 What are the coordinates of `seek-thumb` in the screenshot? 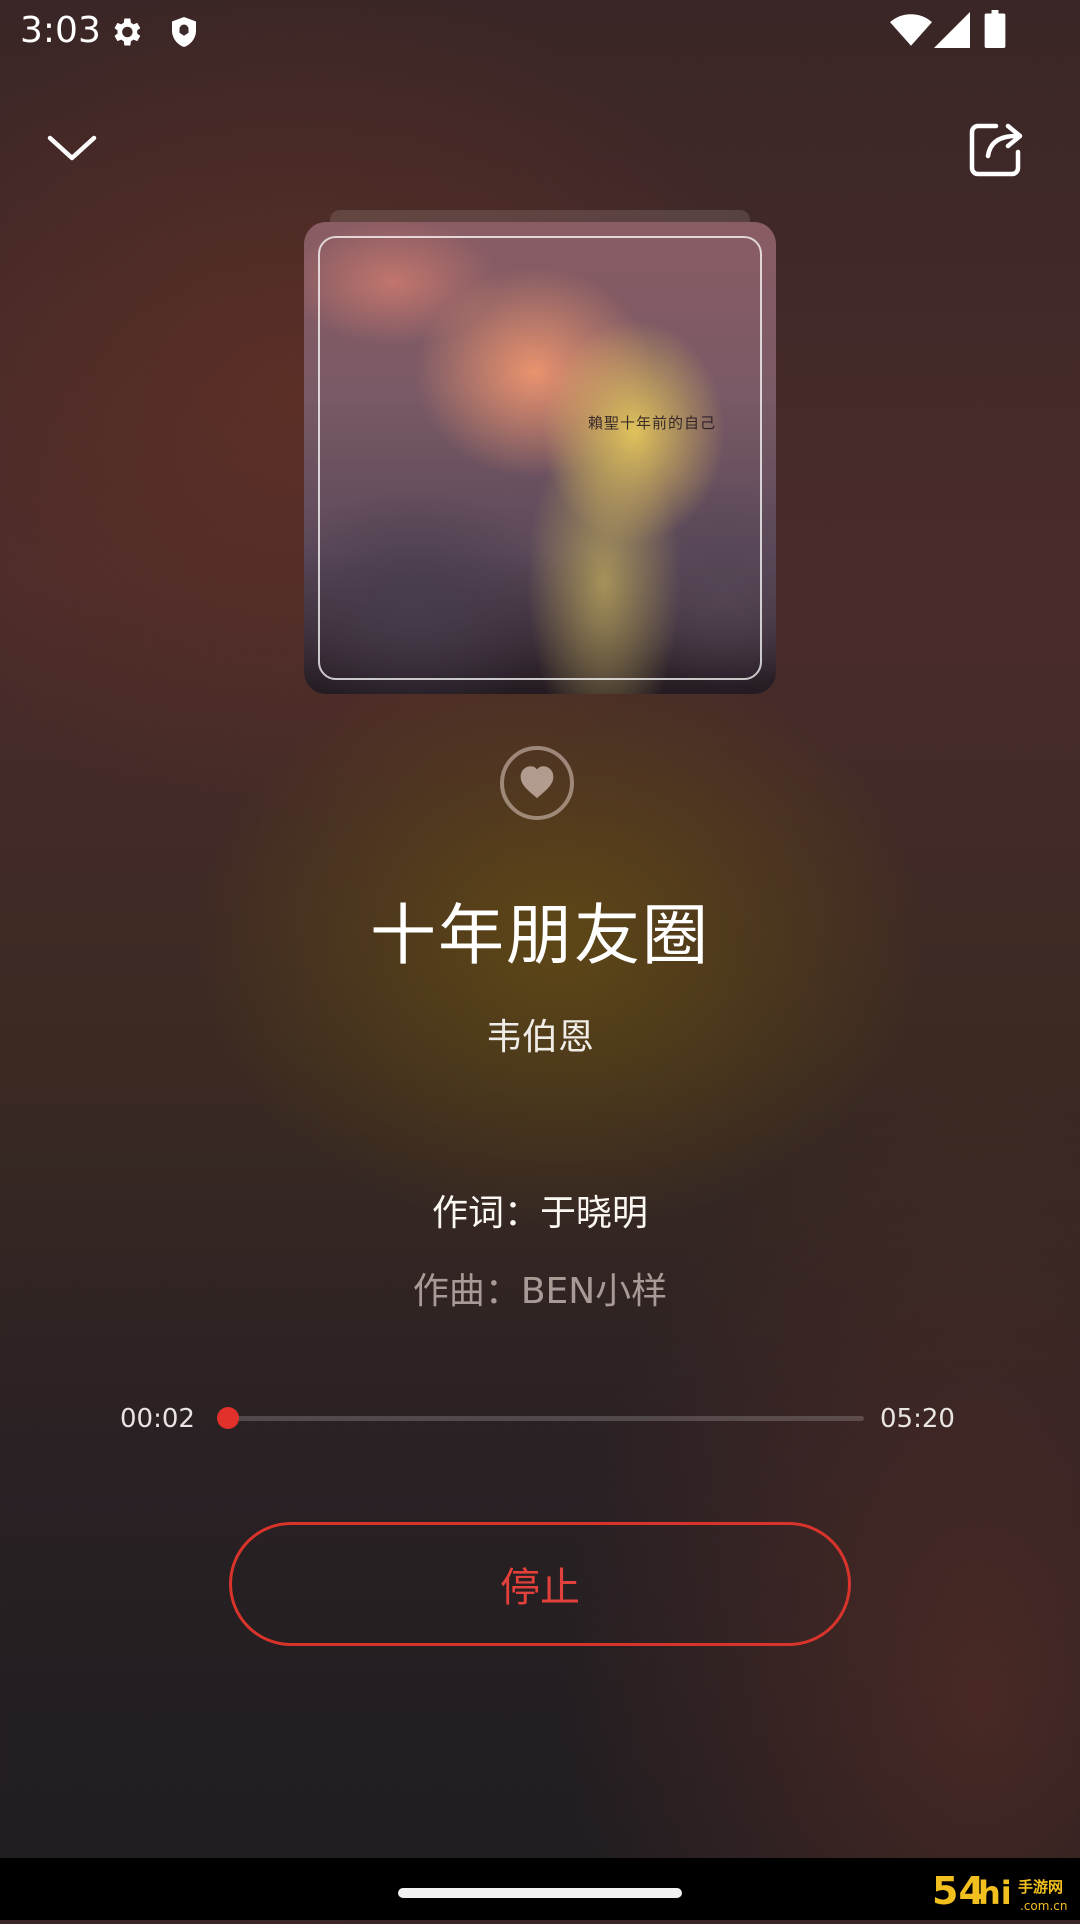 It's located at (227, 1418).